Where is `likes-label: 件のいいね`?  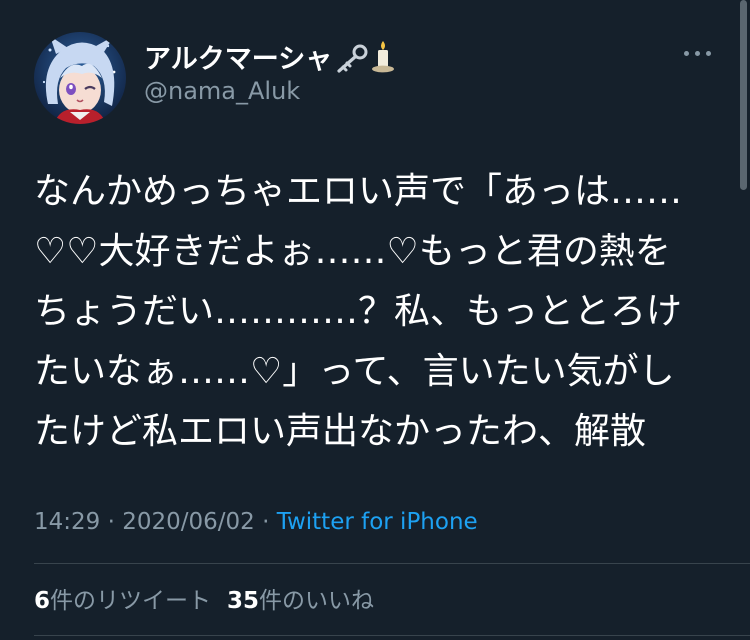 likes-label: 件のいいね is located at coordinates (317, 601).